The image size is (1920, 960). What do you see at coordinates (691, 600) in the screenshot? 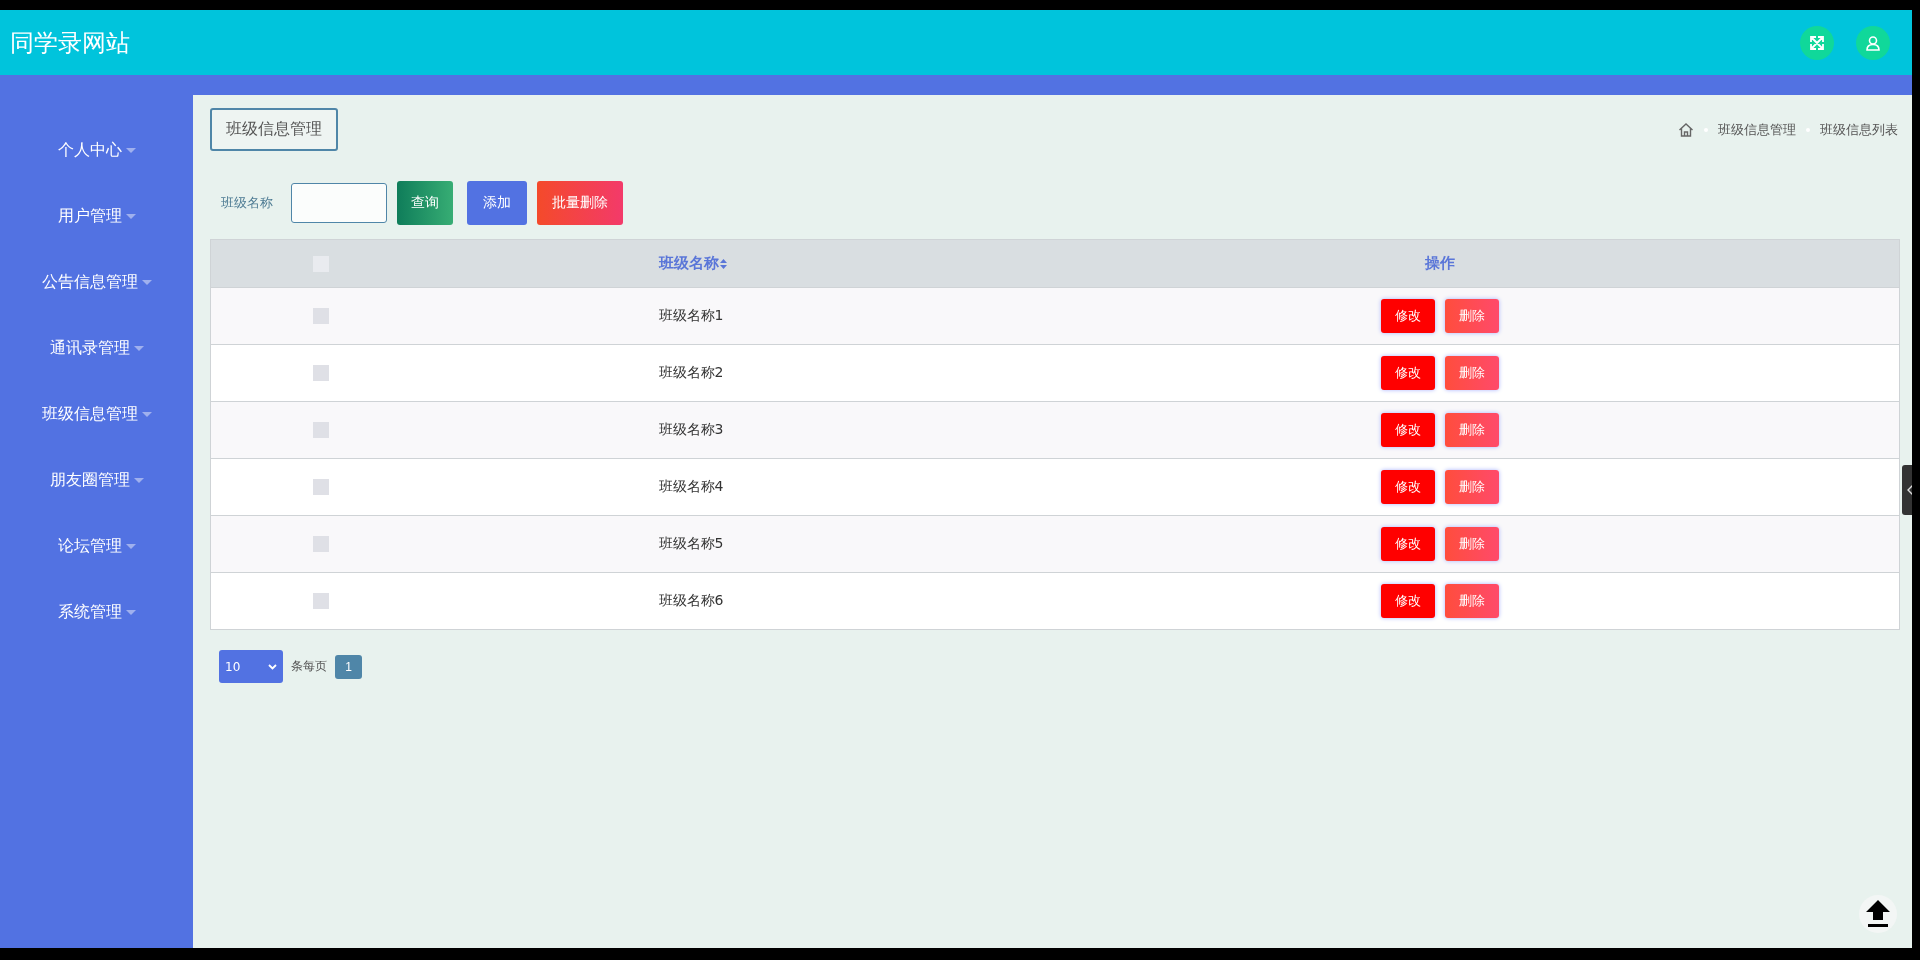
I see `table-cell: 班级名称6` at bounding box center [691, 600].